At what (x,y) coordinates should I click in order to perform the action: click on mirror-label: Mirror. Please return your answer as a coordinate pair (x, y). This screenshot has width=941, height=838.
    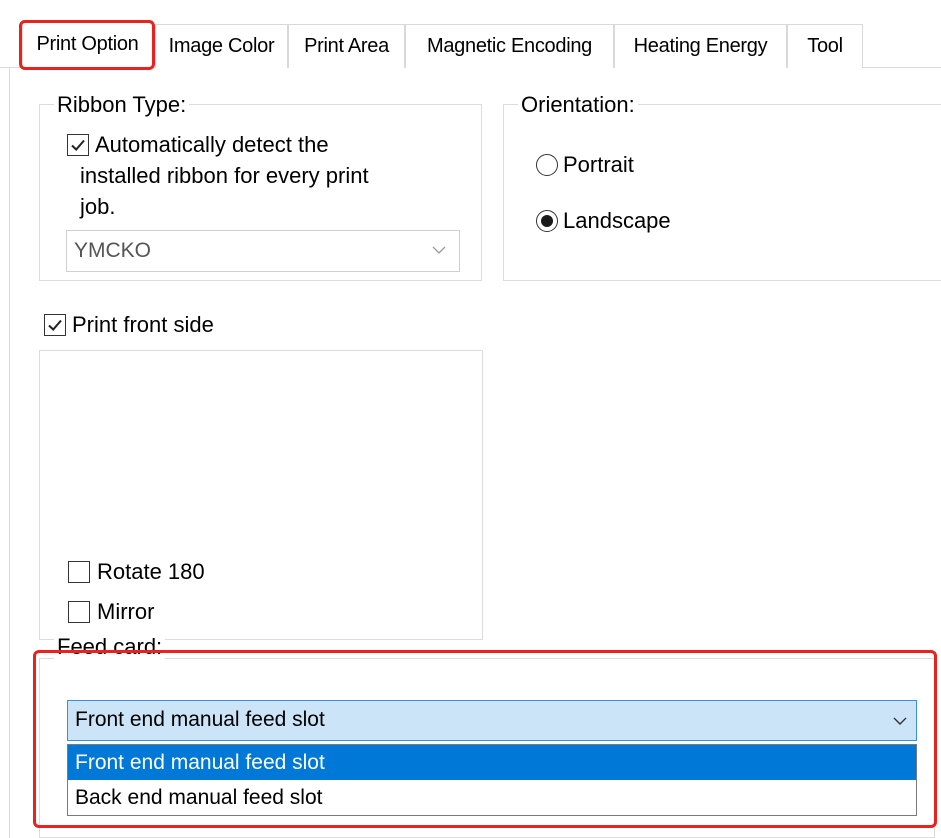
    Looking at the image, I should click on (126, 611).